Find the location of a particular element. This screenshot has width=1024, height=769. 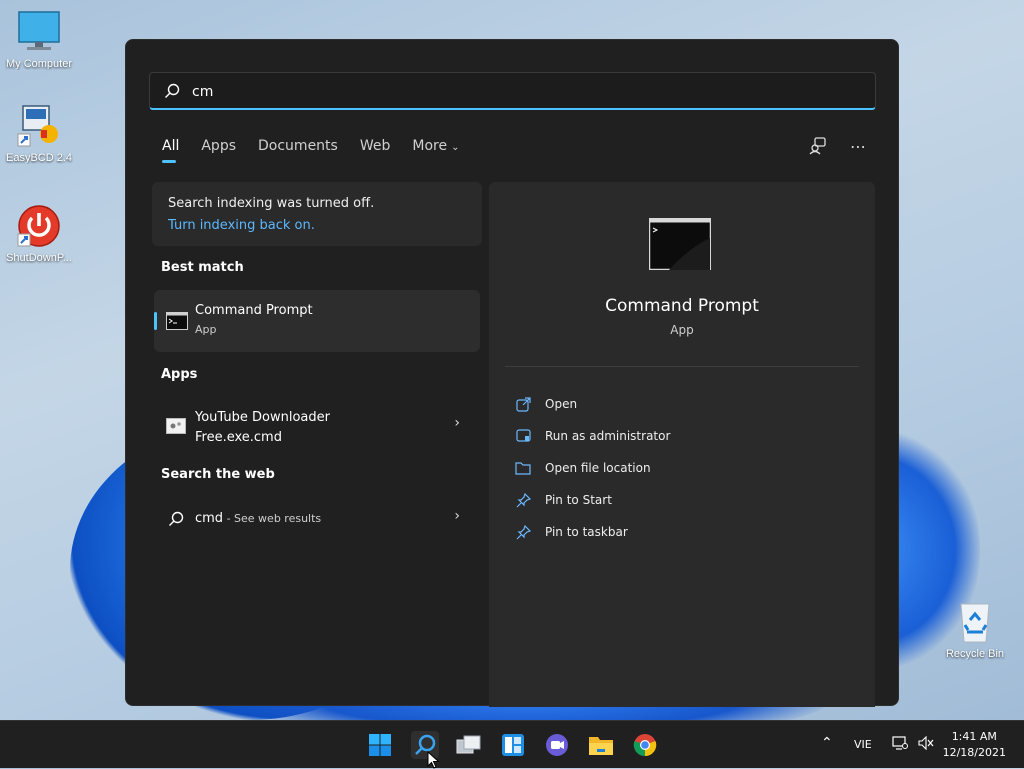

tab-label: More is located at coordinates (430, 146).